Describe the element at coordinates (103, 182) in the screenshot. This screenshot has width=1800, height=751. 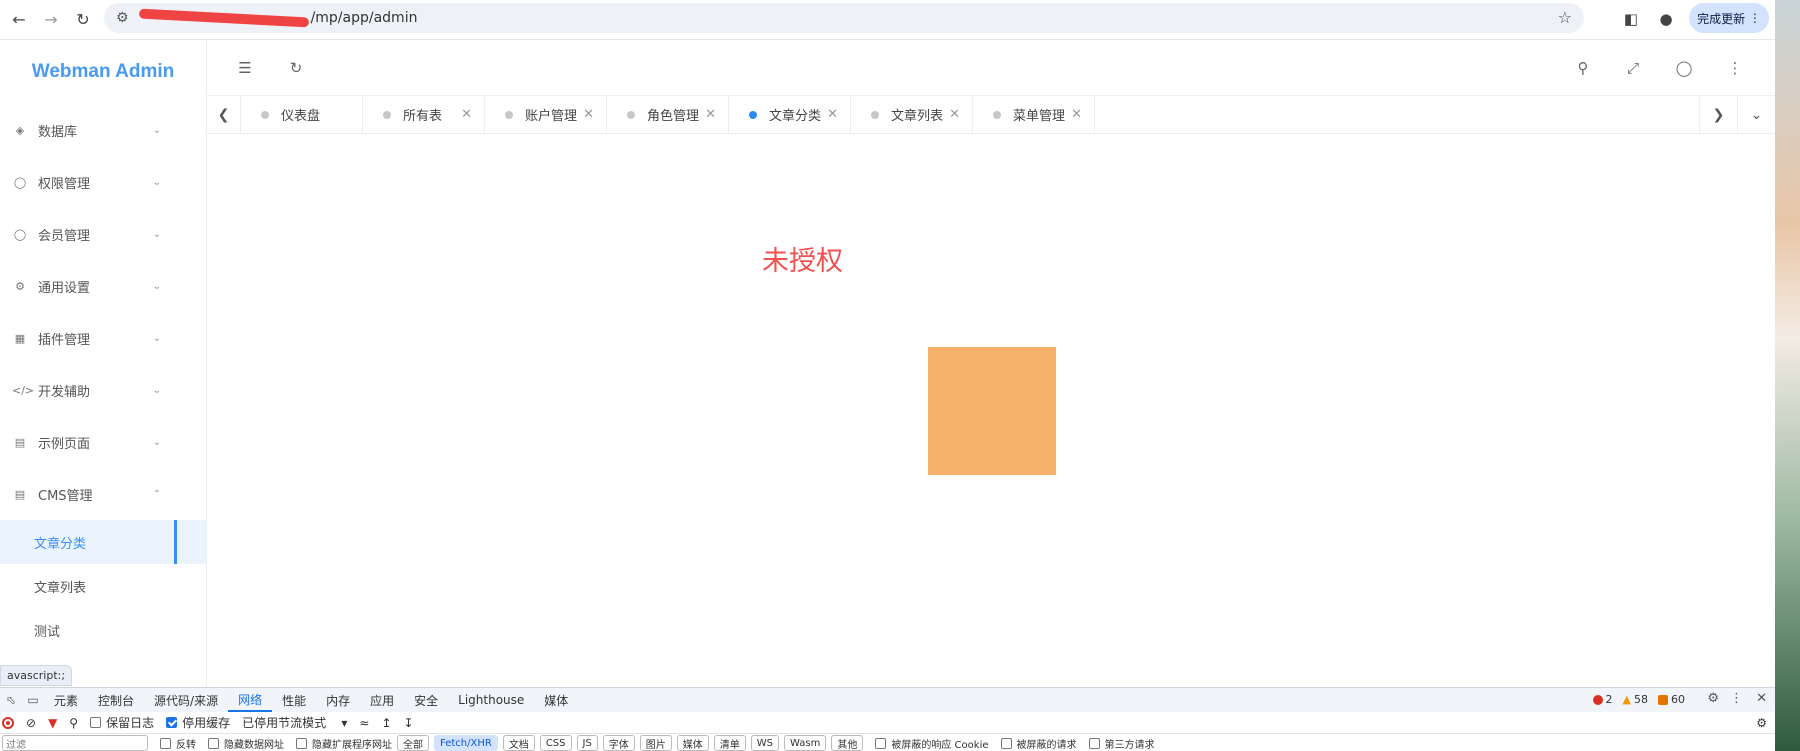
I see `sidebar-item-1: ◯ 权限管理 ⌄` at that location.